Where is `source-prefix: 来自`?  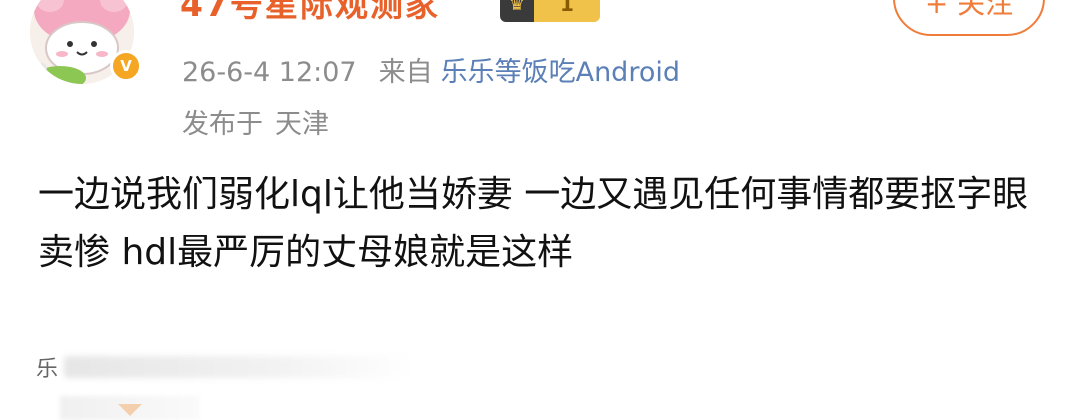 source-prefix: 来自 is located at coordinates (405, 72).